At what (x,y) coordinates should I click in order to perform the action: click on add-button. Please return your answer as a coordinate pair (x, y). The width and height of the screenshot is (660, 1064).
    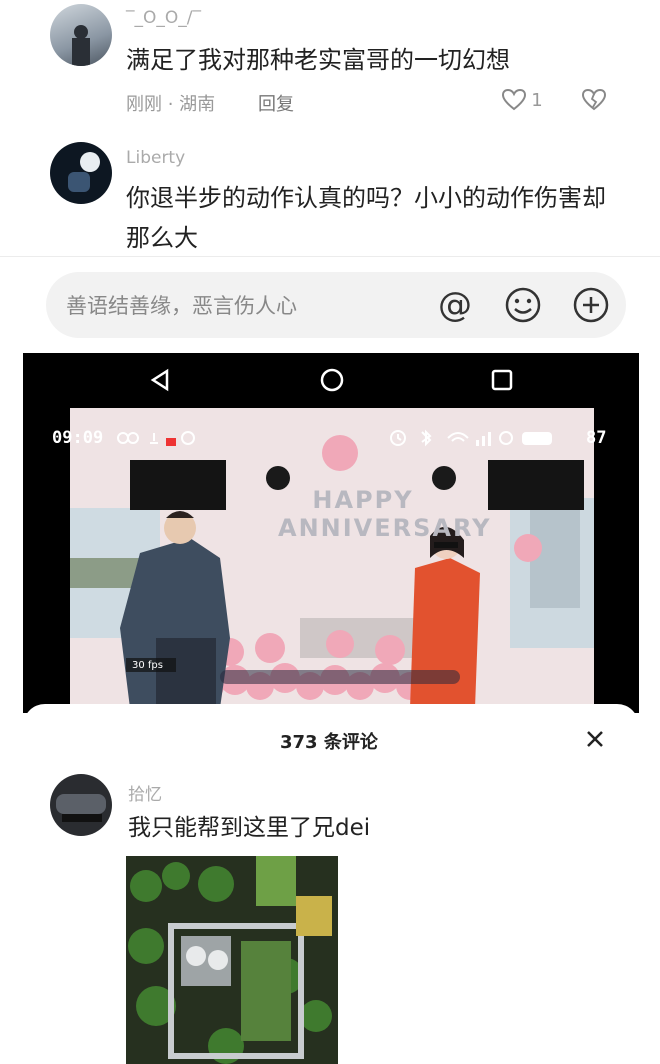
    Looking at the image, I should click on (591, 305).